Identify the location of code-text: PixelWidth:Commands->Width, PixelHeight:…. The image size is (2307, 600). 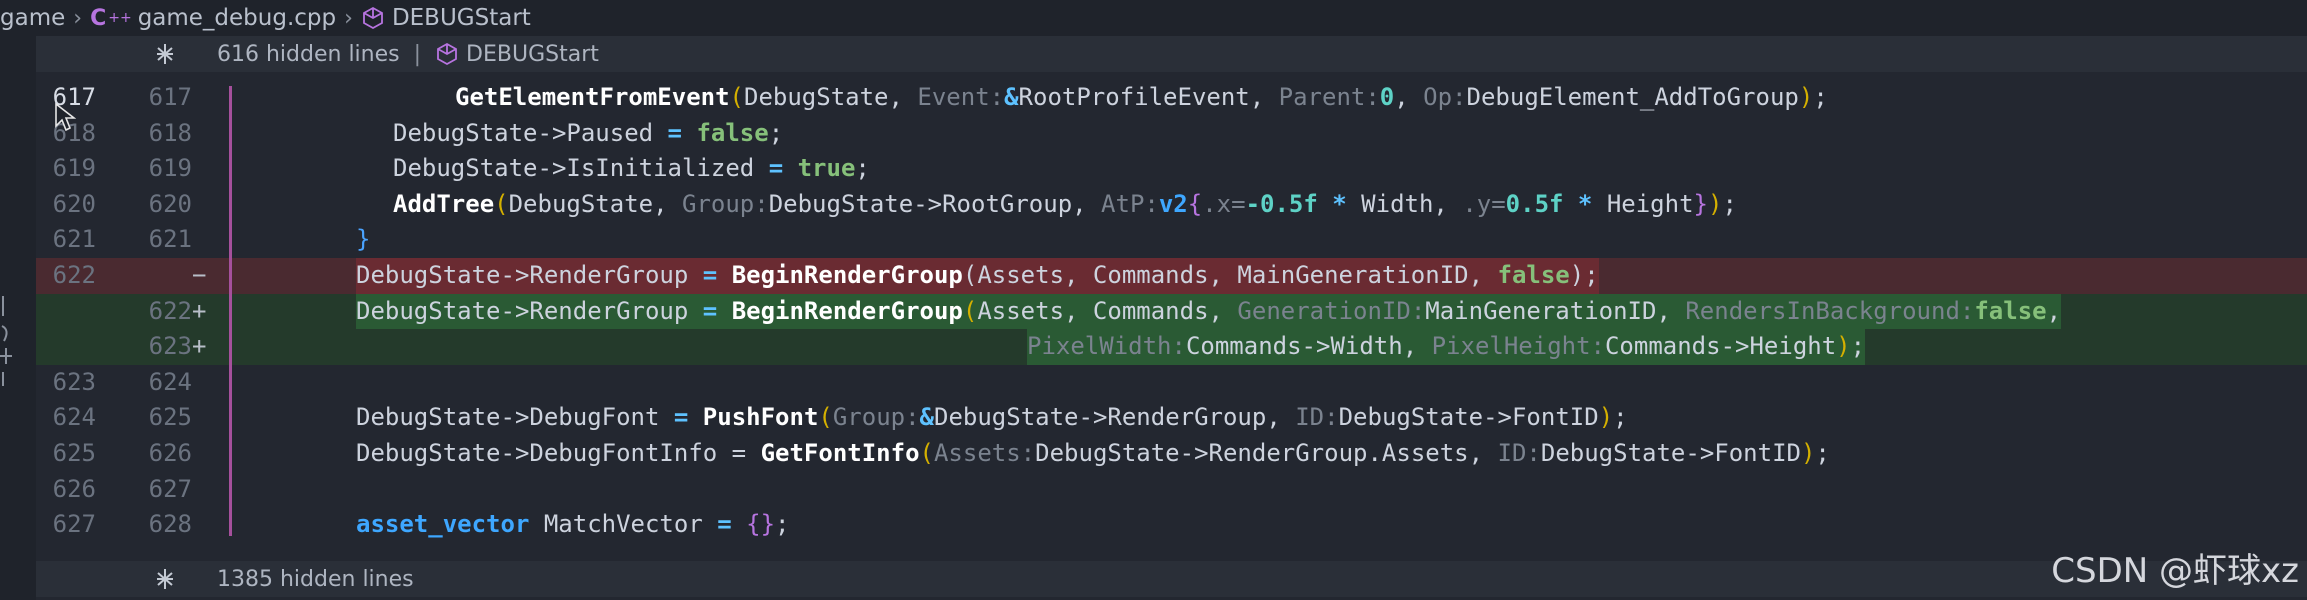
(1446, 347).